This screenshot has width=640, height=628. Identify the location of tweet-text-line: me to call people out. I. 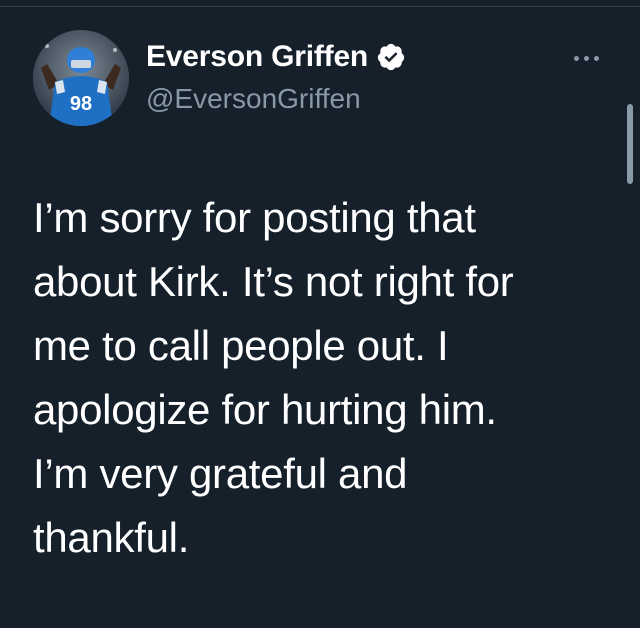
(241, 345).